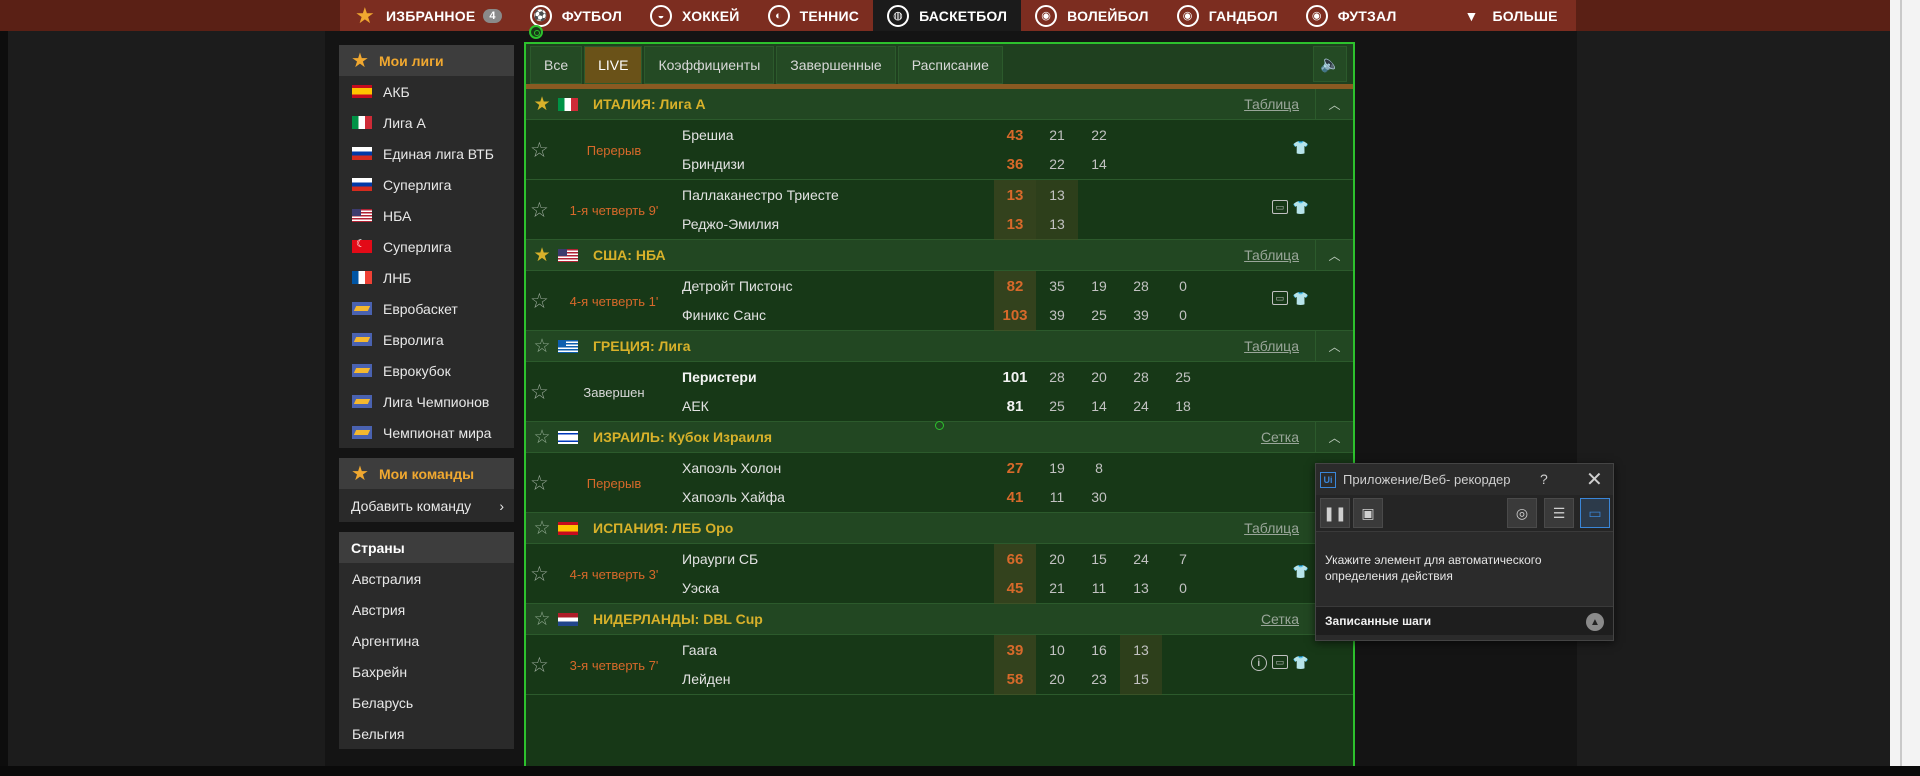 The height and width of the screenshot is (776, 1920). What do you see at coordinates (642, 346) in the screenshot?
I see `league-name: ГРЕЦИЯ: Лига` at bounding box center [642, 346].